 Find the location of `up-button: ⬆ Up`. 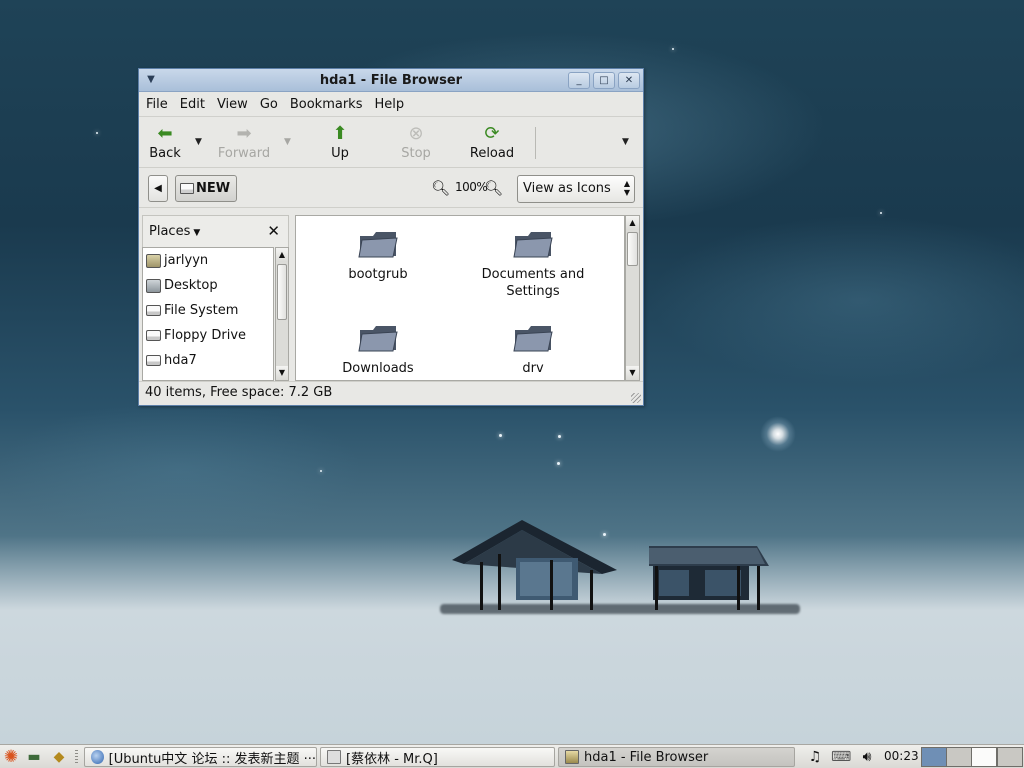

up-button: ⬆ Up is located at coordinates (340, 142).